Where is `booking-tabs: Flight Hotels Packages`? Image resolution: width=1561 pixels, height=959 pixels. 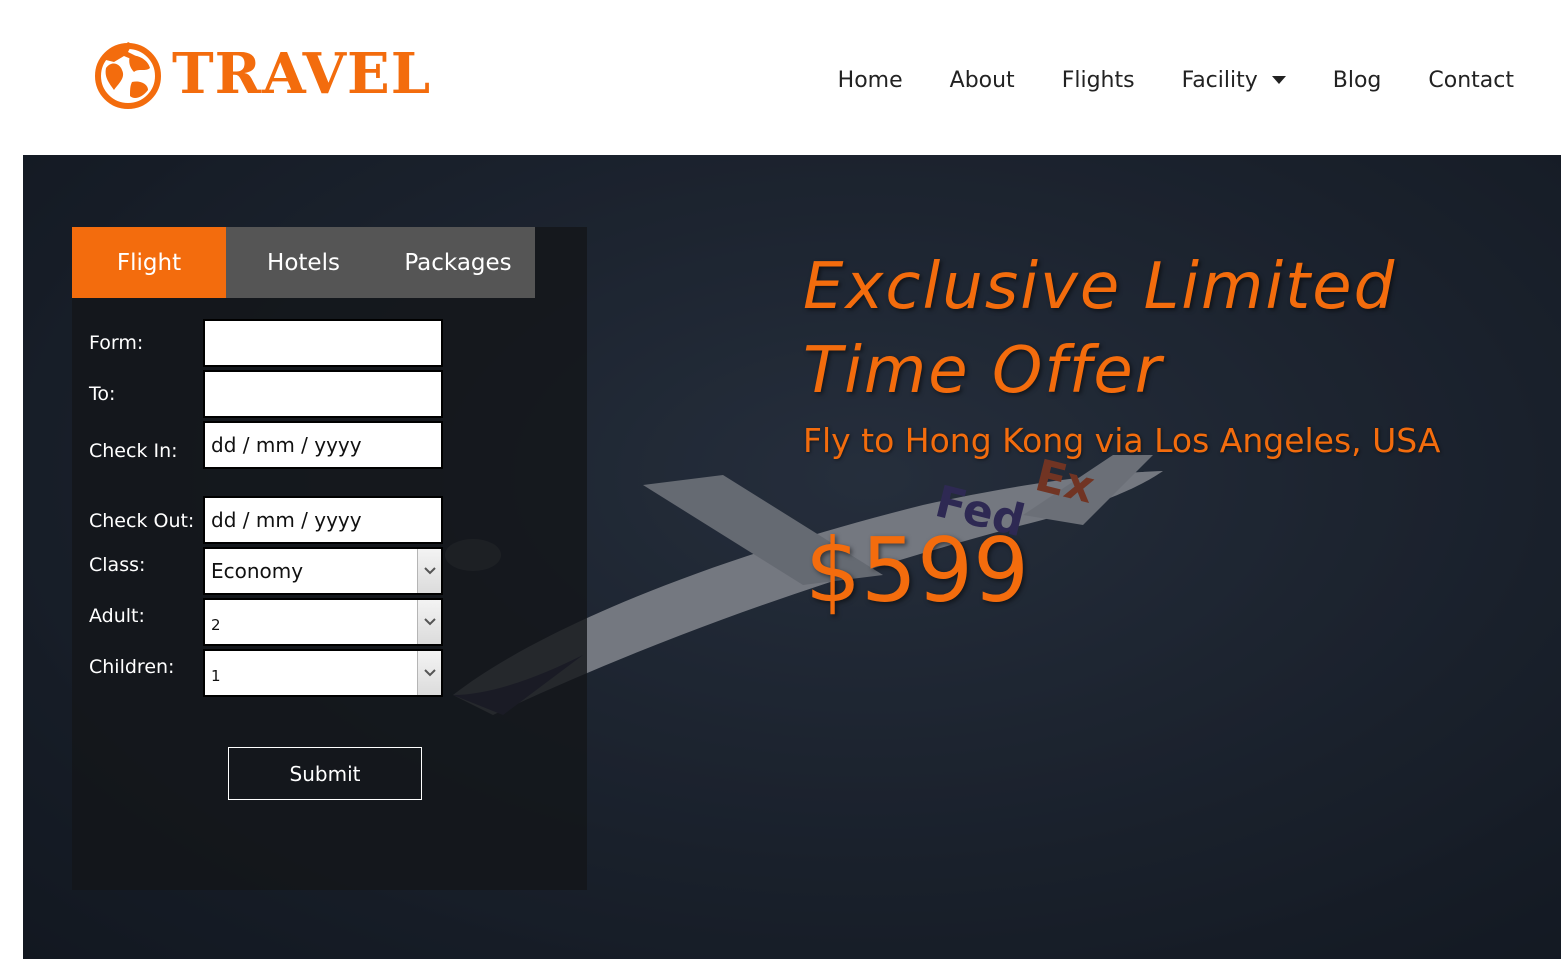
booking-tabs: Flight Hotels Packages is located at coordinates (303, 262).